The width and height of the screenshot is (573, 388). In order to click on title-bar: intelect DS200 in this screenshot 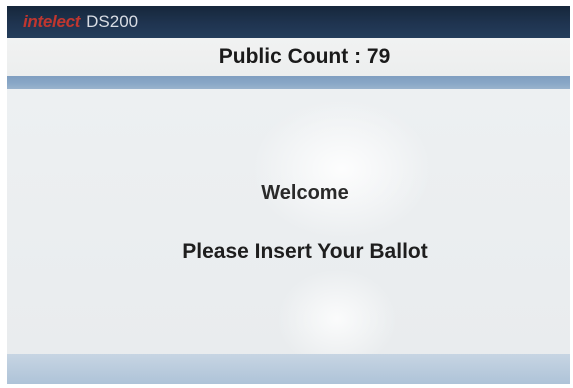, I will do `click(288, 22)`.